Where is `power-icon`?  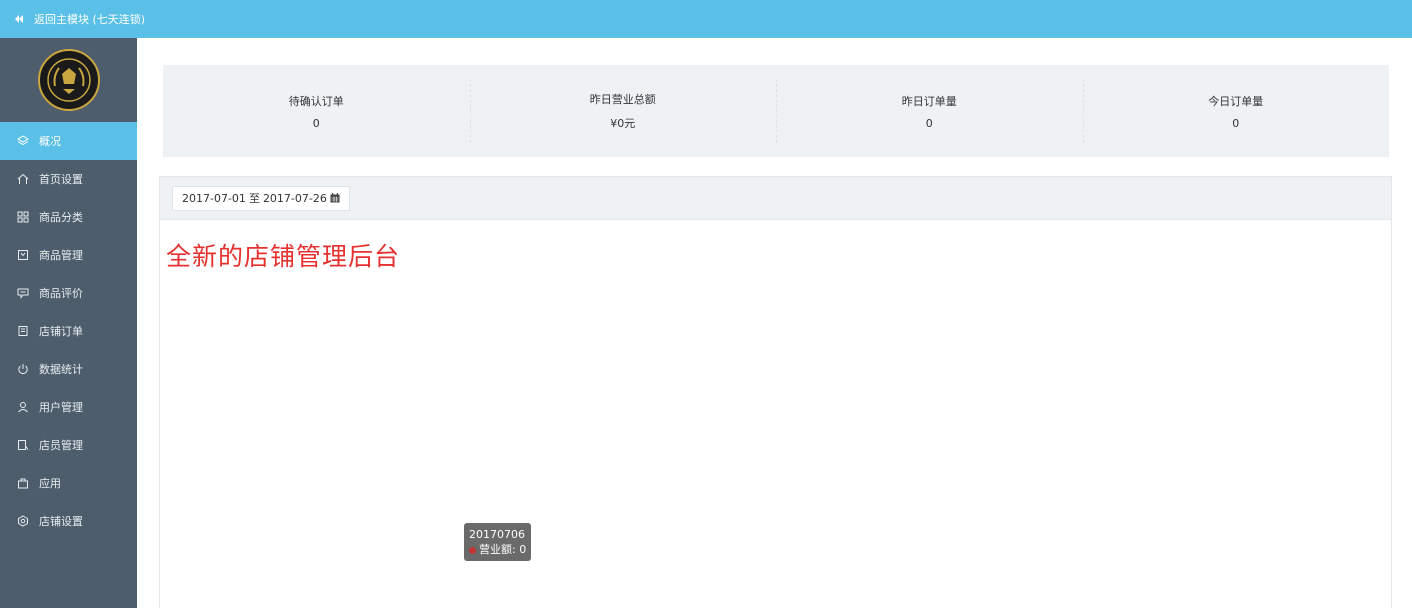 power-icon is located at coordinates (23, 369).